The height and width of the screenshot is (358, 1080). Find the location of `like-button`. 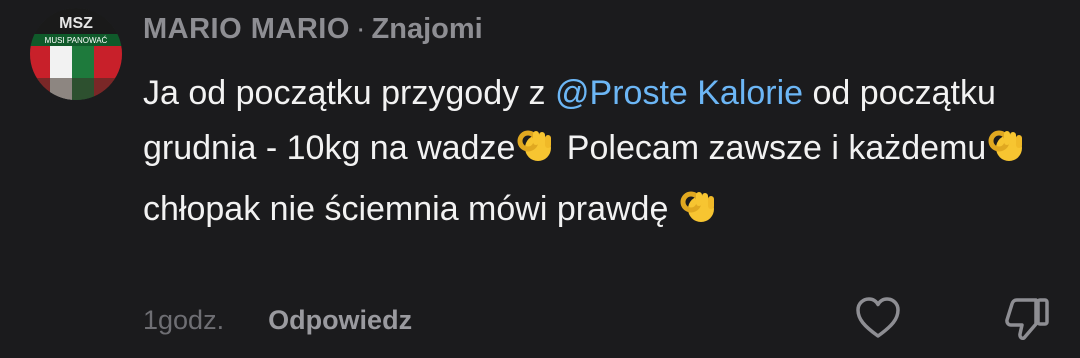

like-button is located at coordinates (878, 320).